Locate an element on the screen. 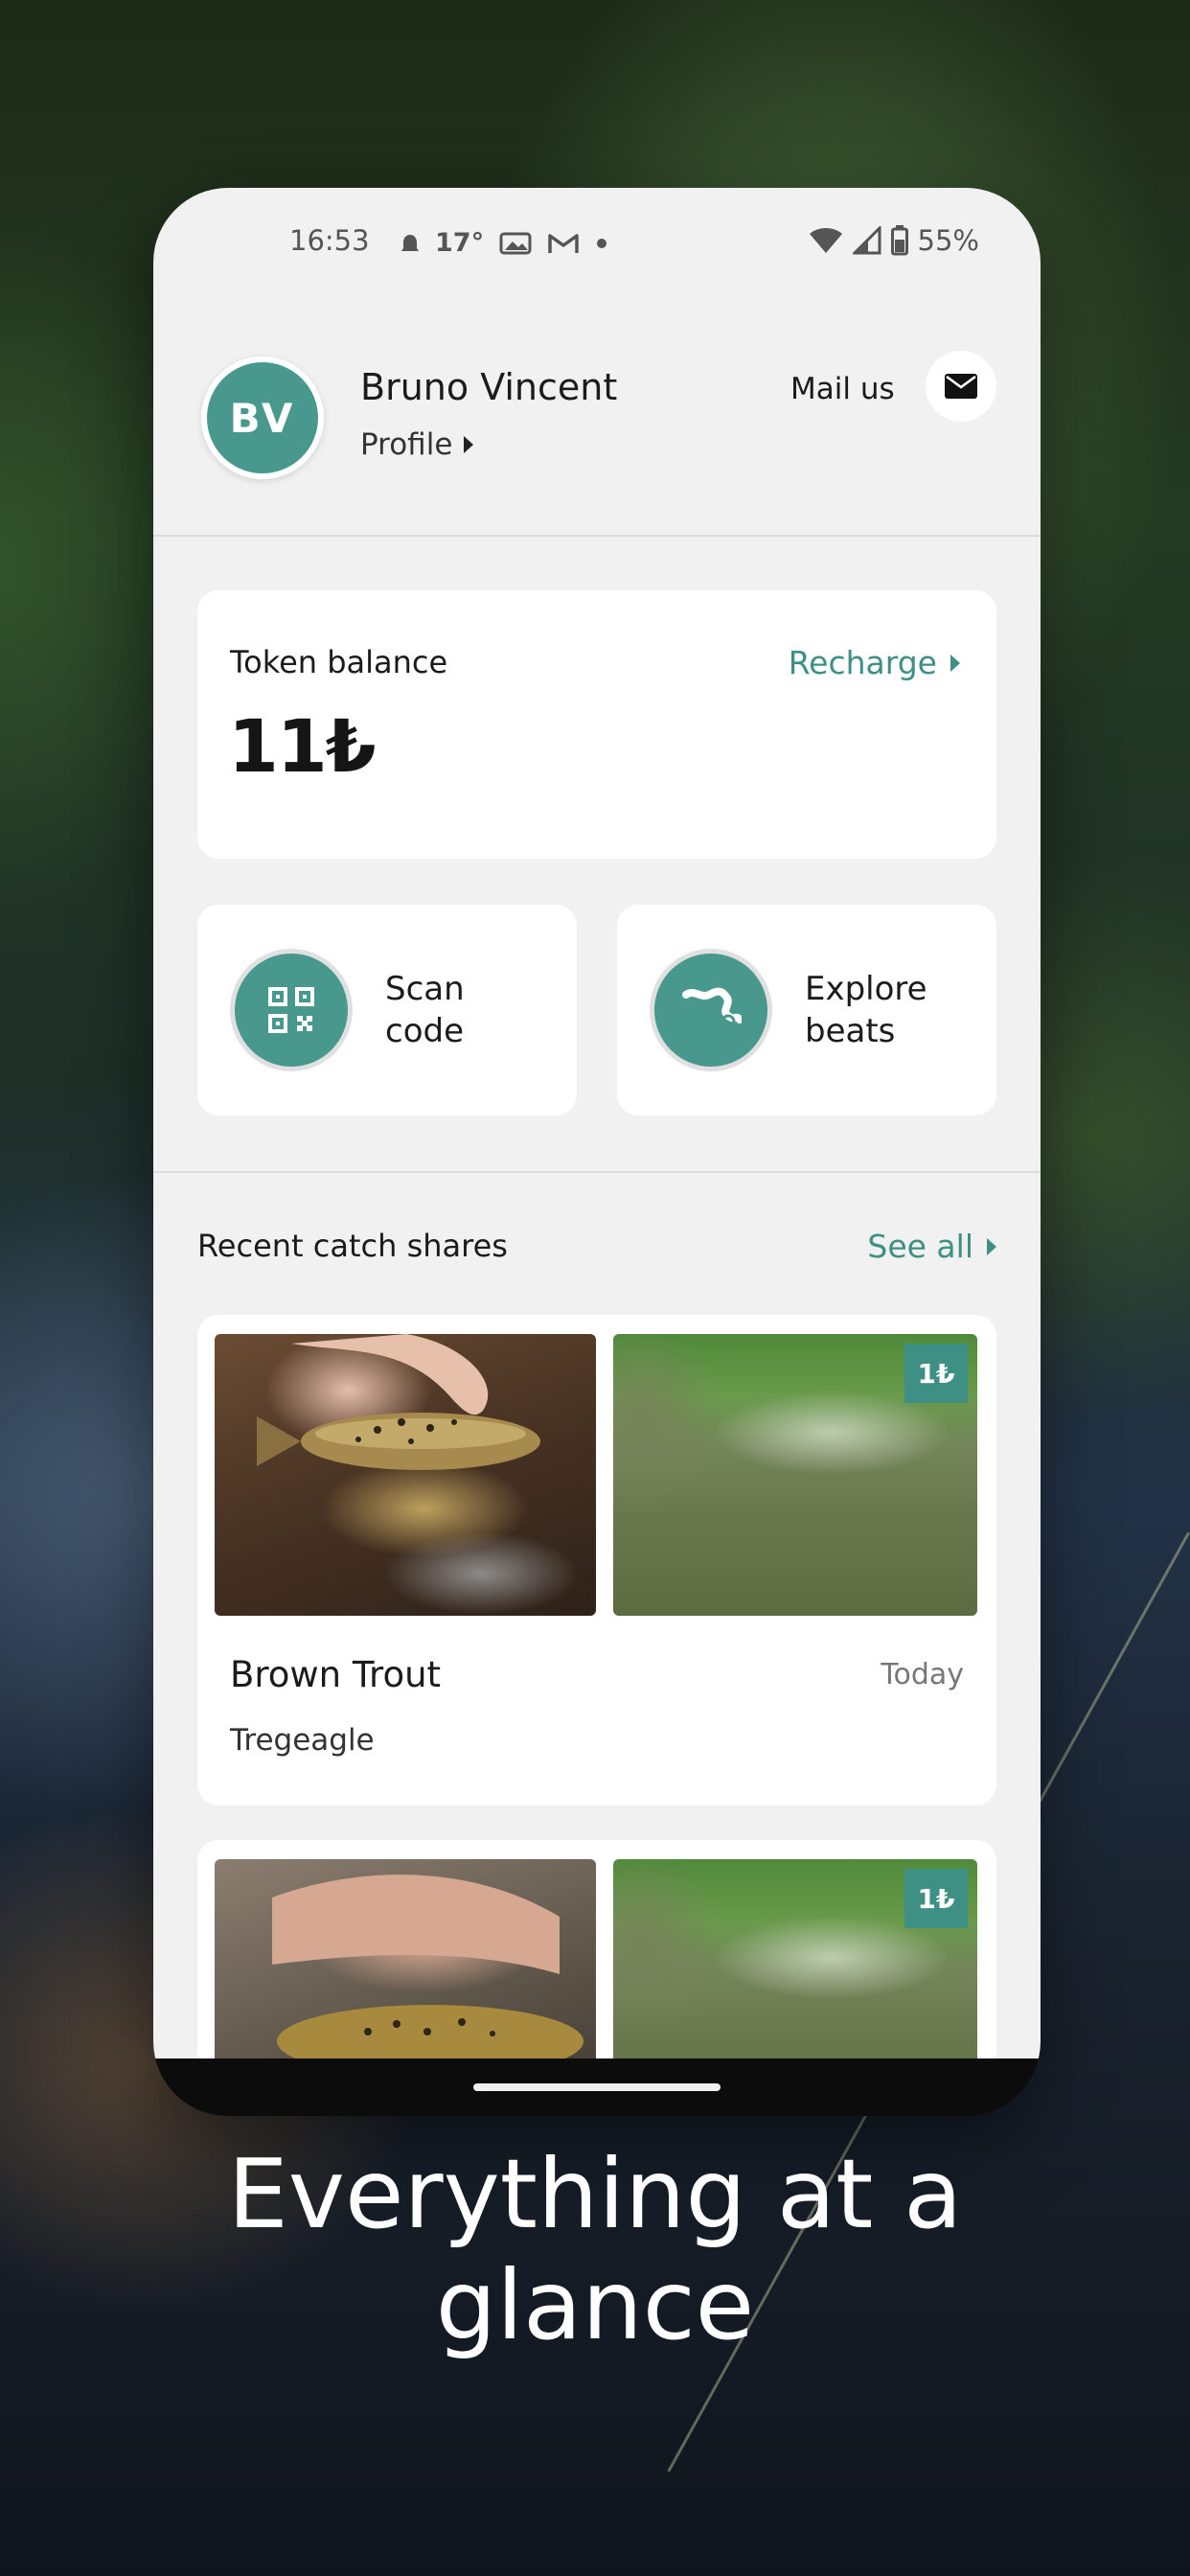  status-right: 55% is located at coordinates (894, 240).